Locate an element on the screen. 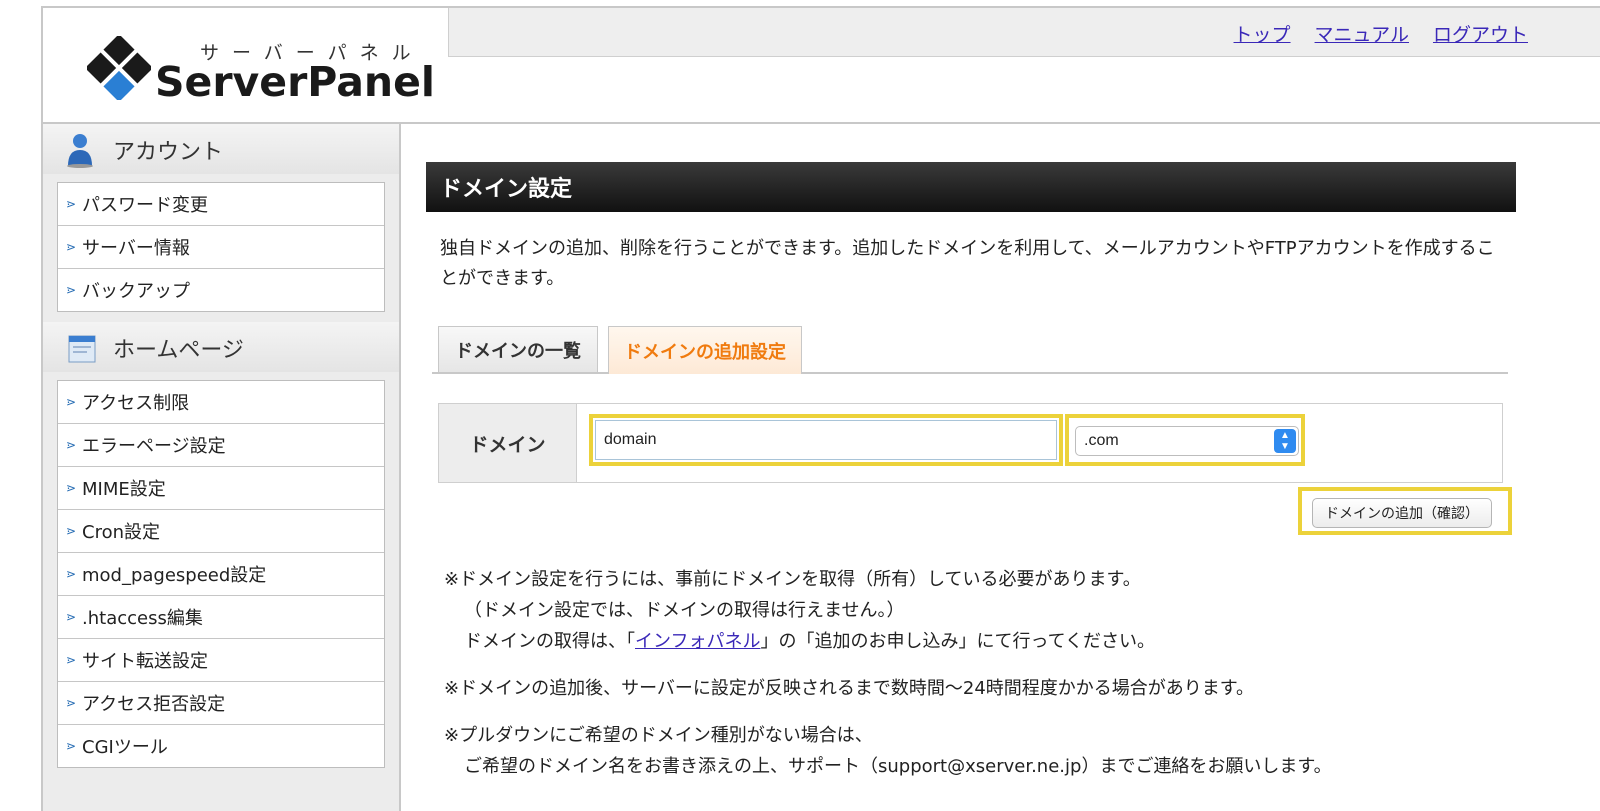  page-title: ドメイン設定 is located at coordinates (971, 187).